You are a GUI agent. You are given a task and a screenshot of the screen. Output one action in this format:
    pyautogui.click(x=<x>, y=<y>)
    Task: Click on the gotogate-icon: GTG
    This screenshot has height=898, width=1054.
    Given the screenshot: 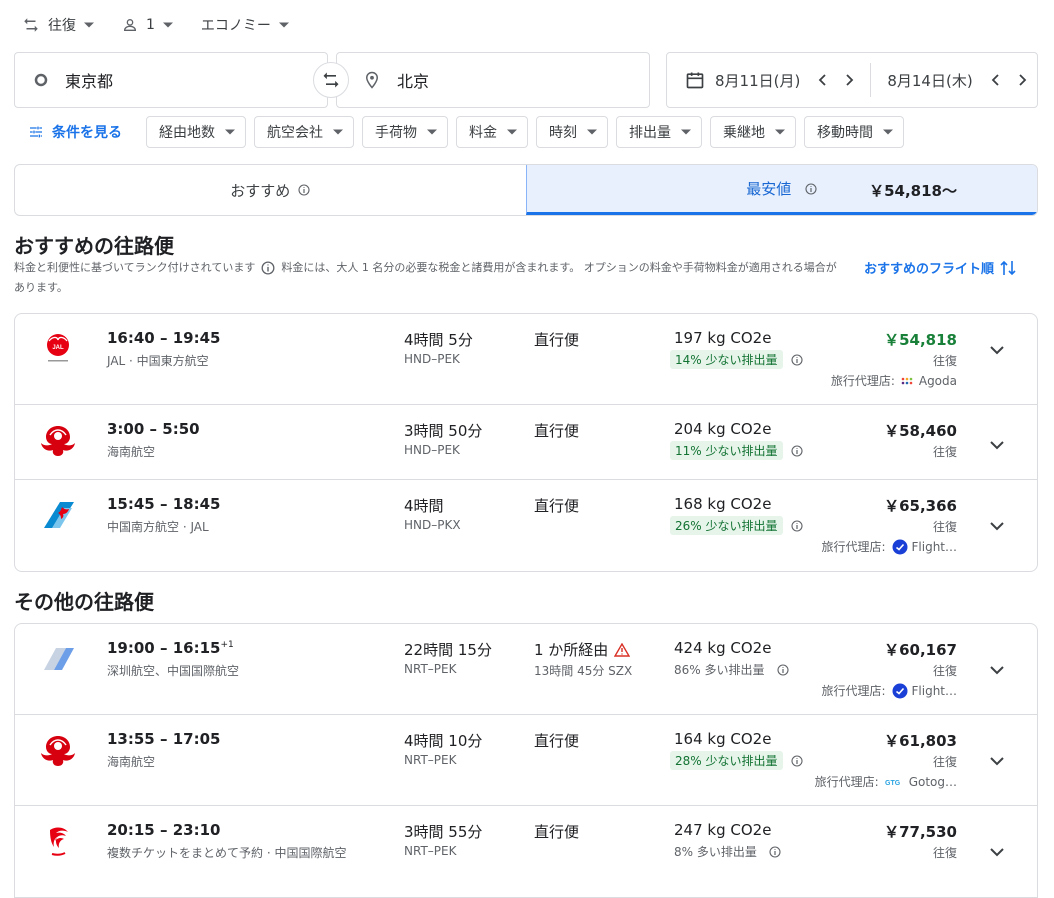 What is the action you would take?
    pyautogui.click(x=895, y=782)
    